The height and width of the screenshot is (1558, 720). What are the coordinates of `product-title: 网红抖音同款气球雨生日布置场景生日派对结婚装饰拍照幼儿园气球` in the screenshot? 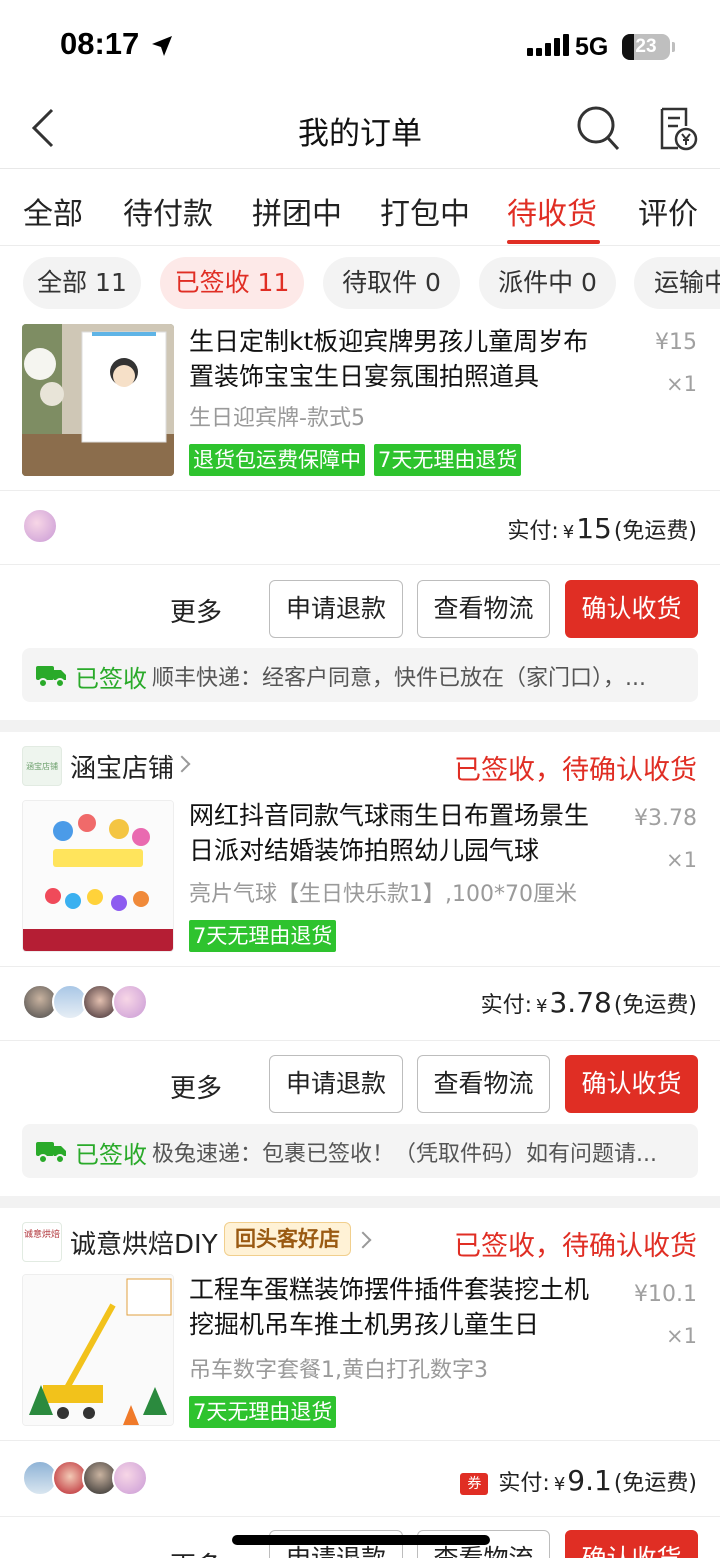 It's located at (399, 833).